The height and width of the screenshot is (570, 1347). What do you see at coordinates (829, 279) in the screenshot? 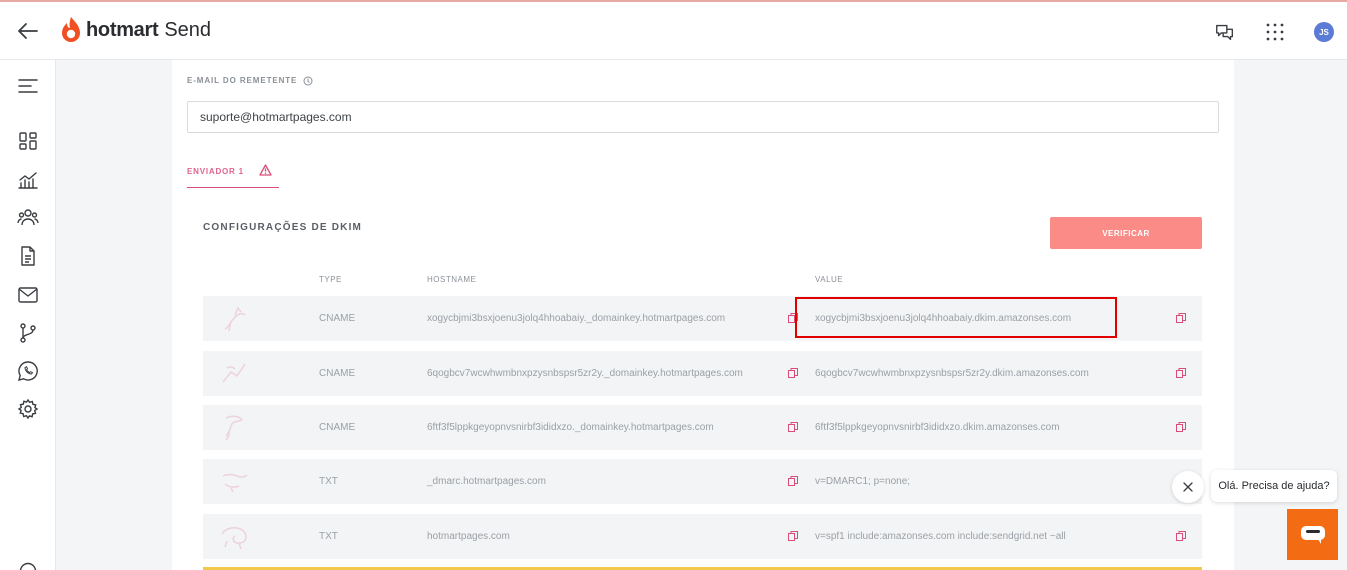
I see `column-header-value: VALUE` at bounding box center [829, 279].